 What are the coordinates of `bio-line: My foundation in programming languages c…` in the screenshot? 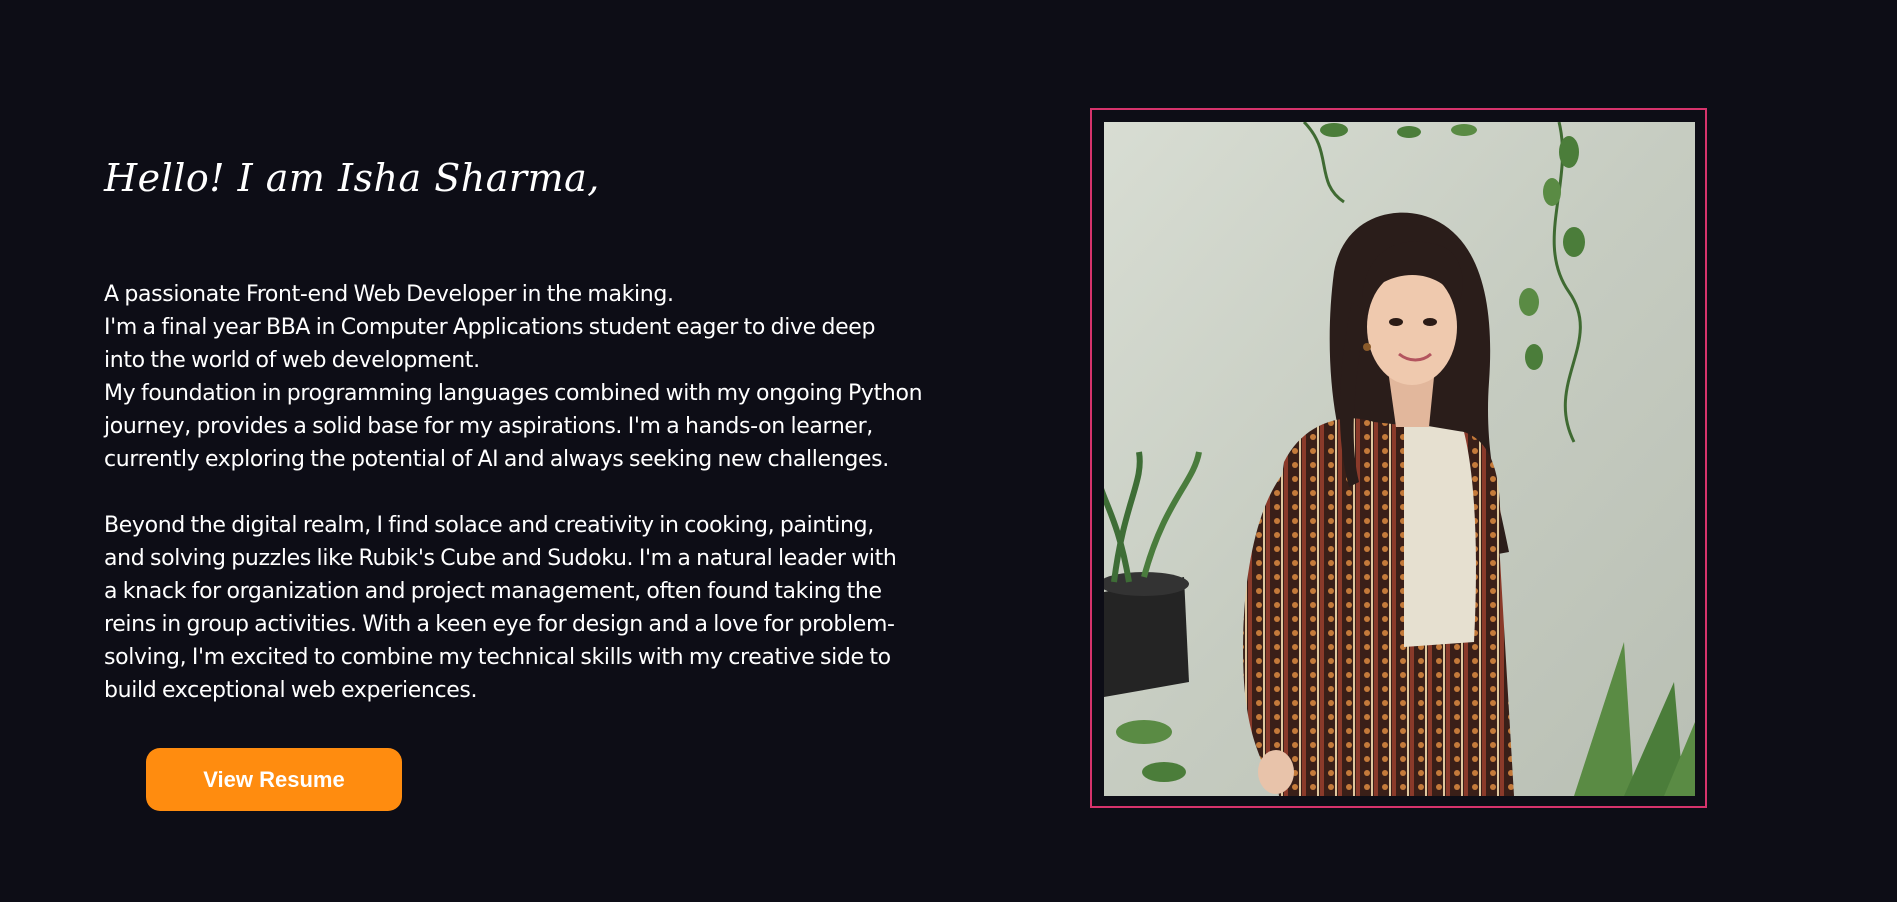 It's located at (513, 393).